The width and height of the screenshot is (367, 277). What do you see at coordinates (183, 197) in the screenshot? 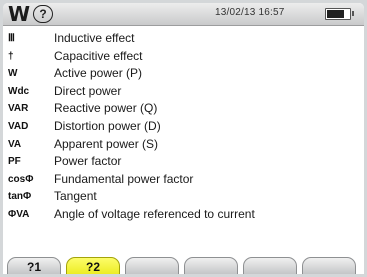
I see `legend-row-tangent: tanΦ Tangent` at bounding box center [183, 197].